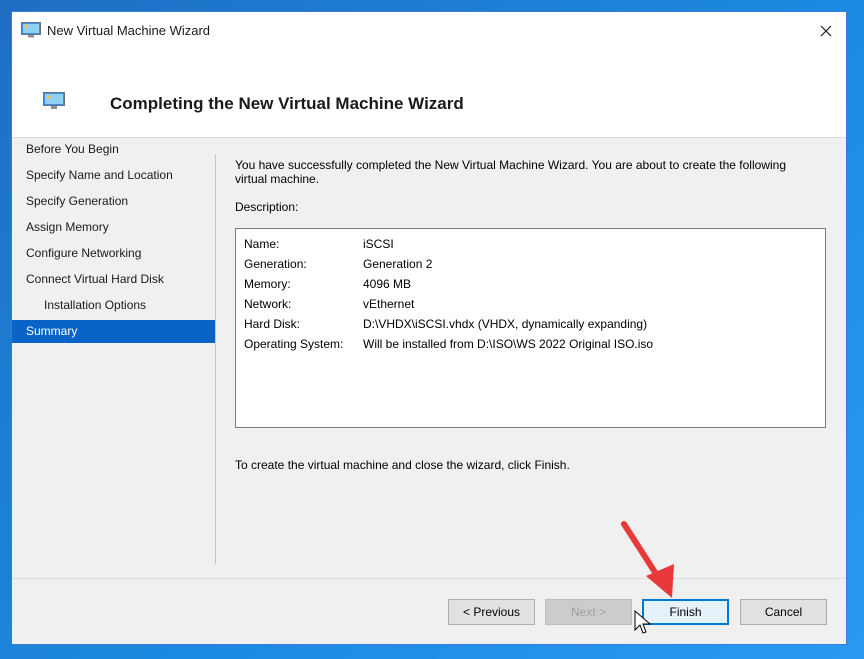 The width and height of the screenshot is (864, 659). I want to click on summary-value: 4096 MB, so click(387, 284).